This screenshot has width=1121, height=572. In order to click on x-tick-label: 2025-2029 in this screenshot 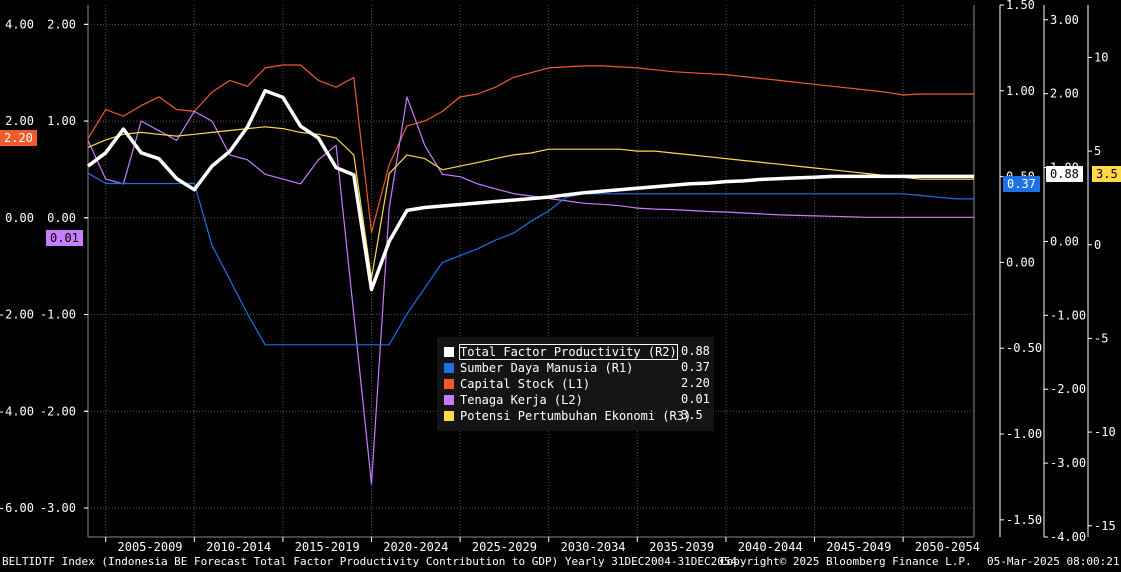, I will do `click(504, 547)`.